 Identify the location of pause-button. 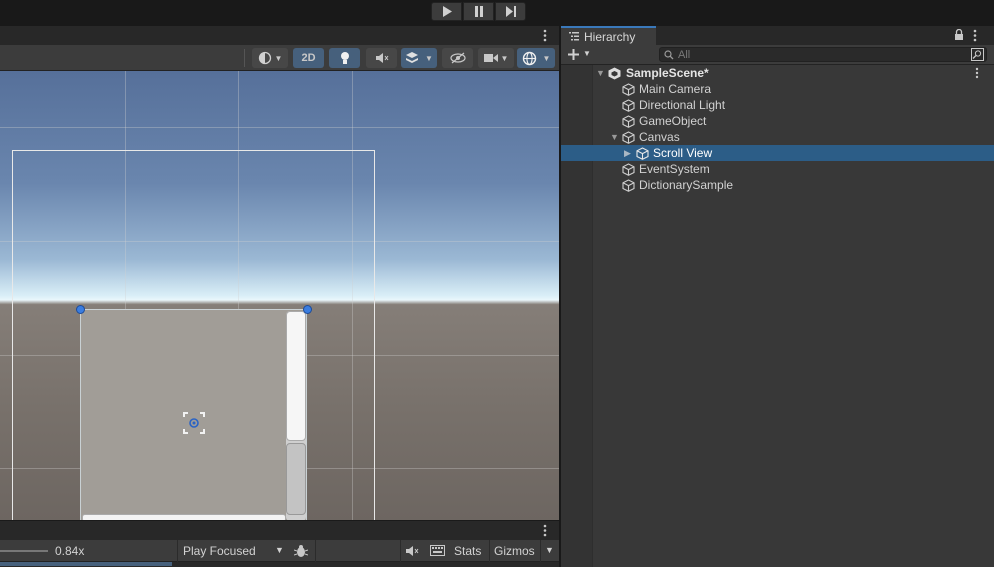
(478, 11).